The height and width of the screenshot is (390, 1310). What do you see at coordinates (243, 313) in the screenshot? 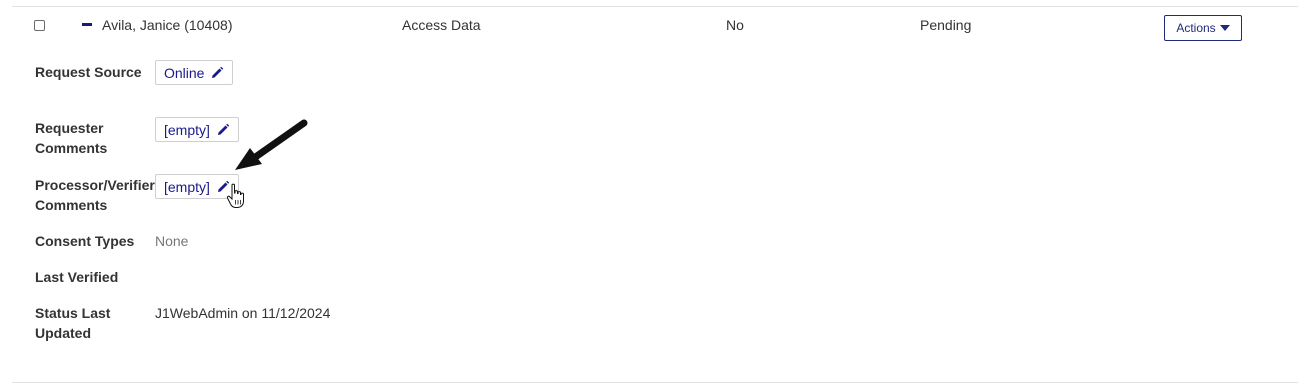
I see `status-last-updated-value: J1WebAdmin on 11/12/2024` at bounding box center [243, 313].